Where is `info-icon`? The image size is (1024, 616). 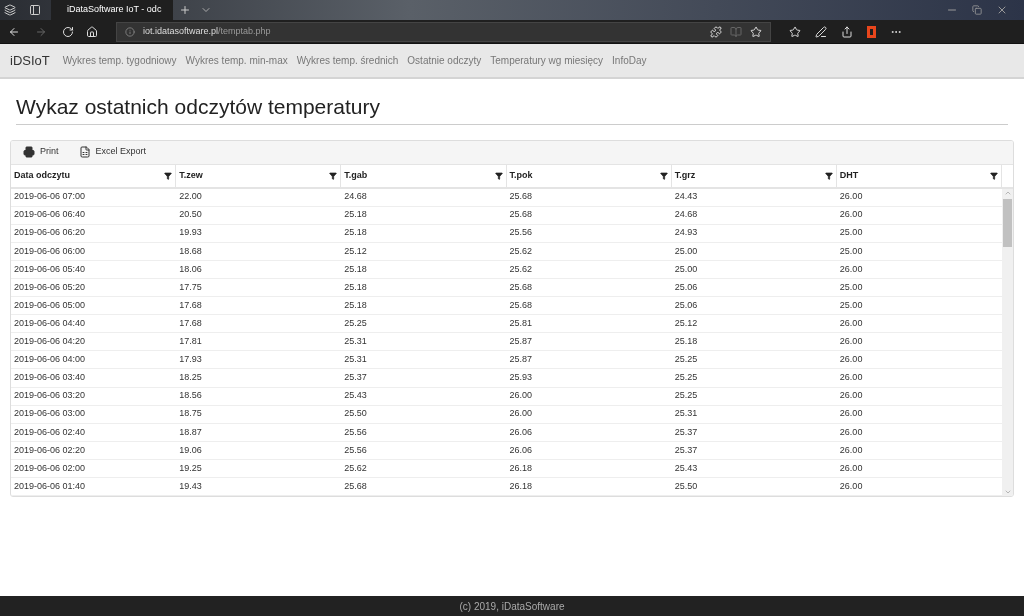 info-icon is located at coordinates (130, 31).